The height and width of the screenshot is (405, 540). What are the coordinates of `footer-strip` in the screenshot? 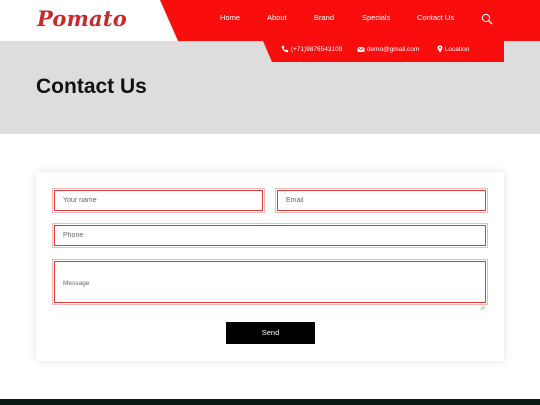 It's located at (270, 402).